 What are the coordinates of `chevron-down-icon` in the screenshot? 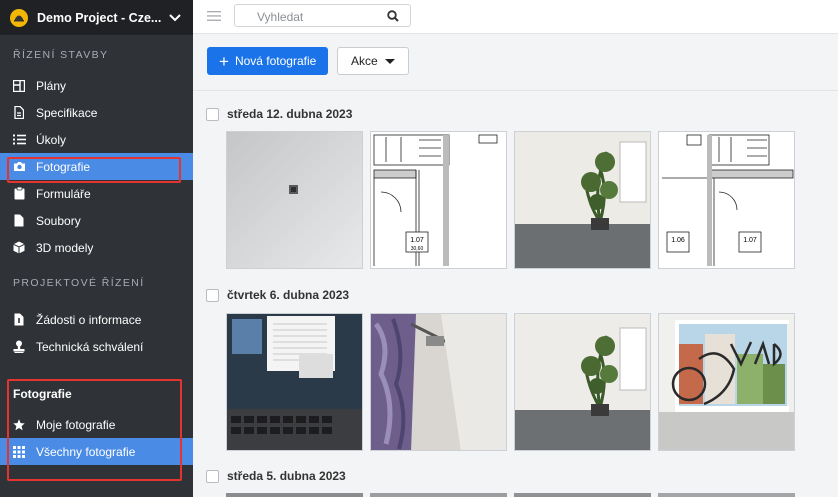 It's located at (175, 18).